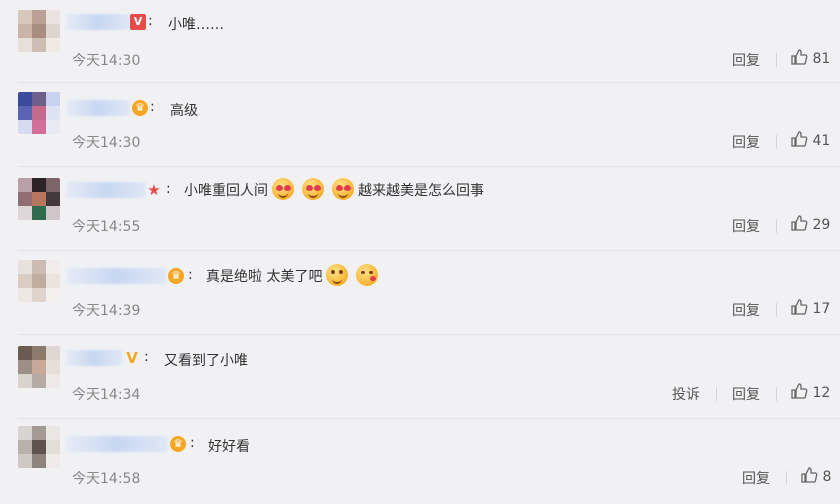 This screenshot has width=840, height=504. I want to click on comment-time: 今天14:34, so click(106, 395).